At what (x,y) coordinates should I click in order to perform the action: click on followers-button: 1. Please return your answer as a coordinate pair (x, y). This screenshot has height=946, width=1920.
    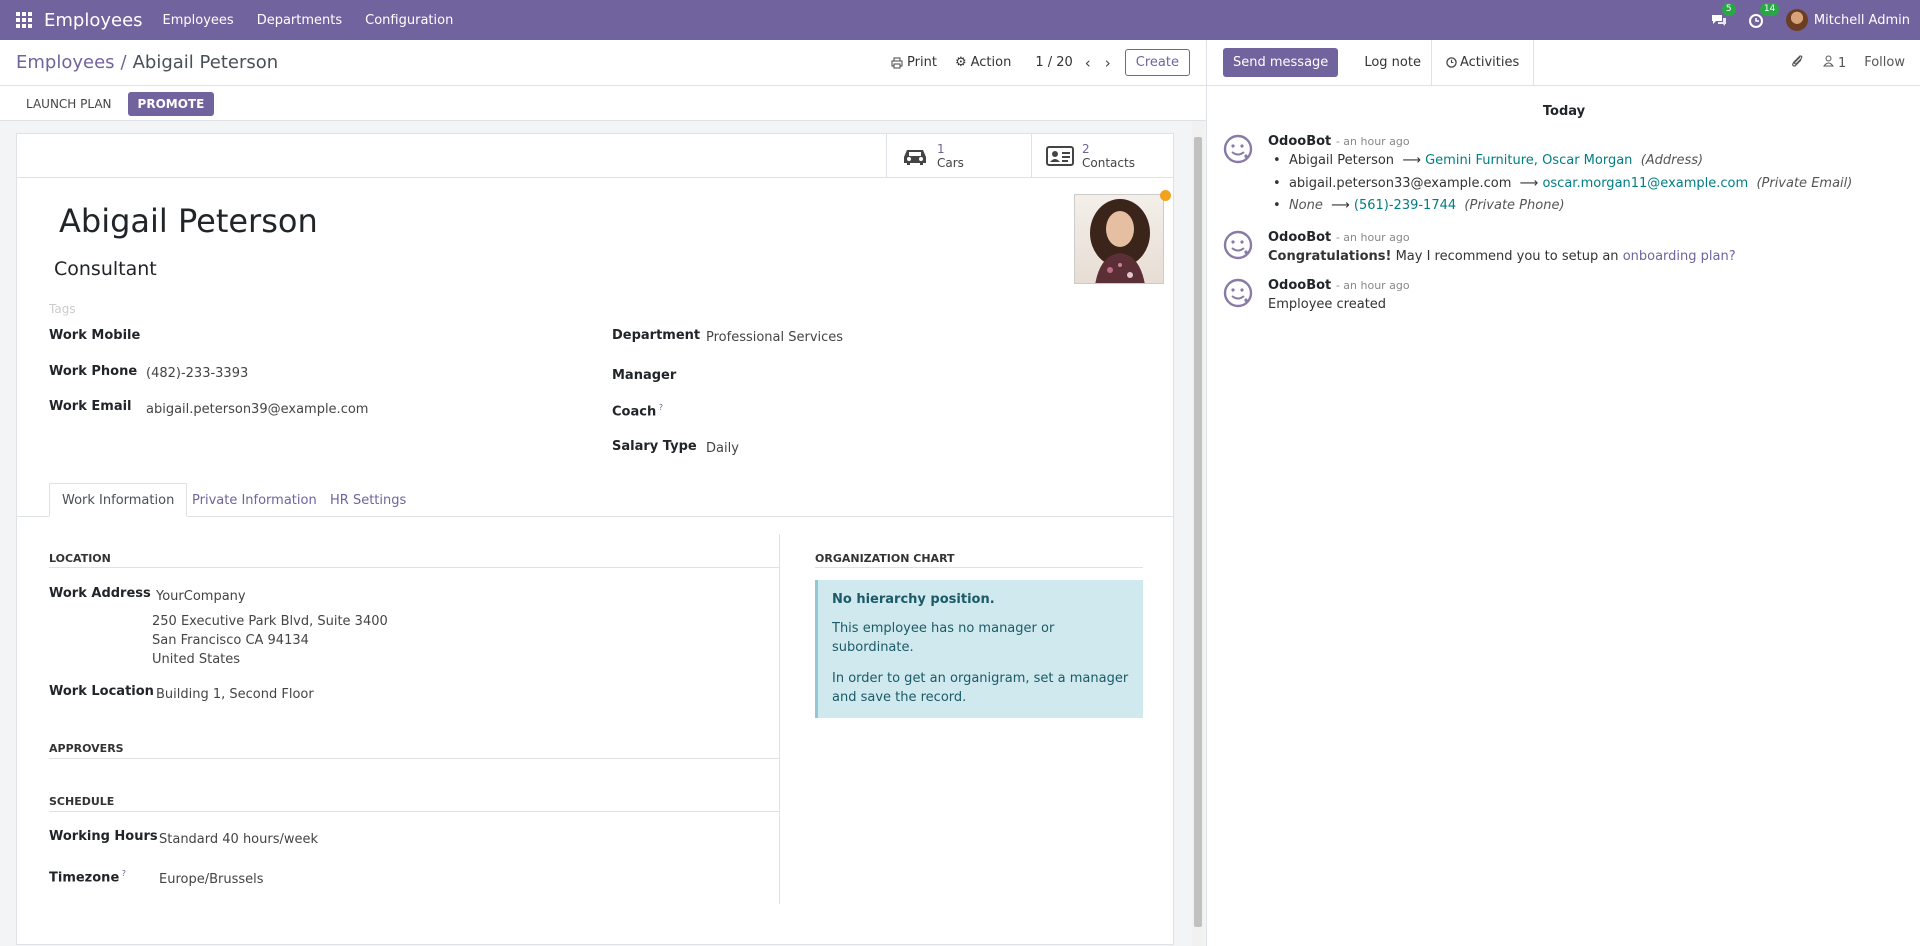
    Looking at the image, I should click on (1834, 63).